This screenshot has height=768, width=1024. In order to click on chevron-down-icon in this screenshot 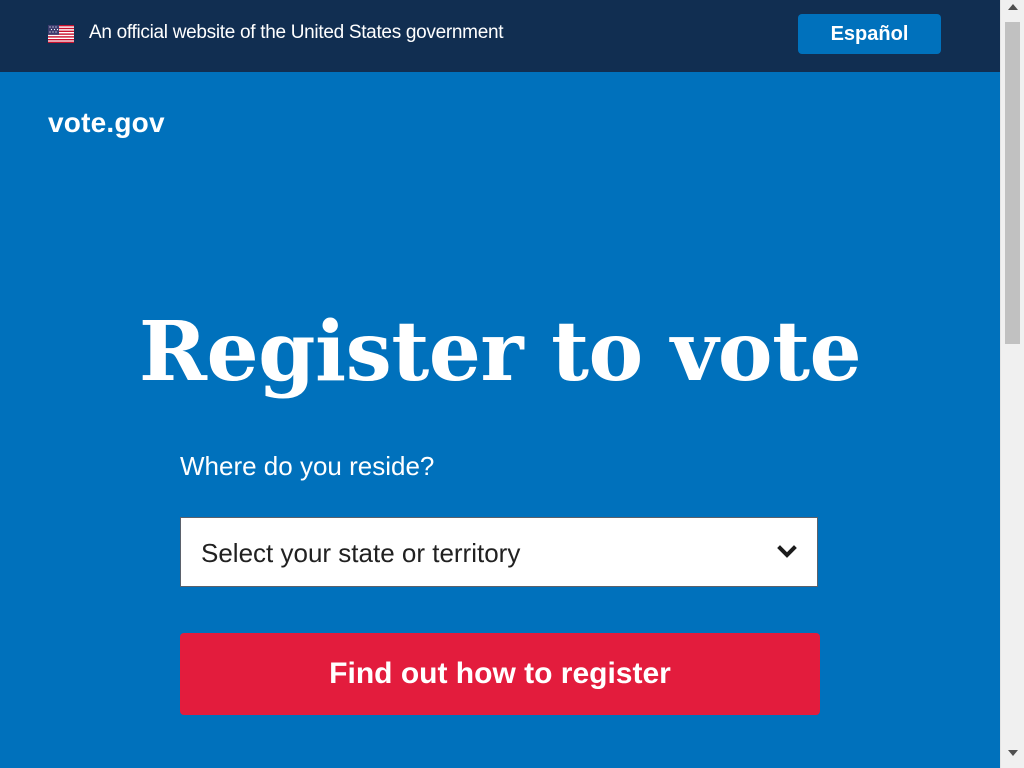, I will do `click(787, 551)`.